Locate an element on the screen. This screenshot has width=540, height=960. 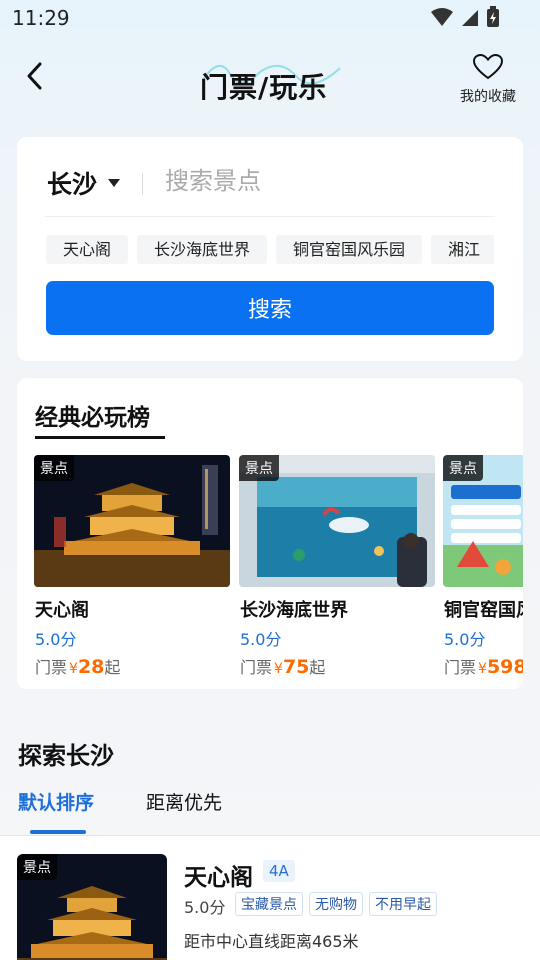
header: 门票/玩乐 我的收藏 is located at coordinates (270, 80).